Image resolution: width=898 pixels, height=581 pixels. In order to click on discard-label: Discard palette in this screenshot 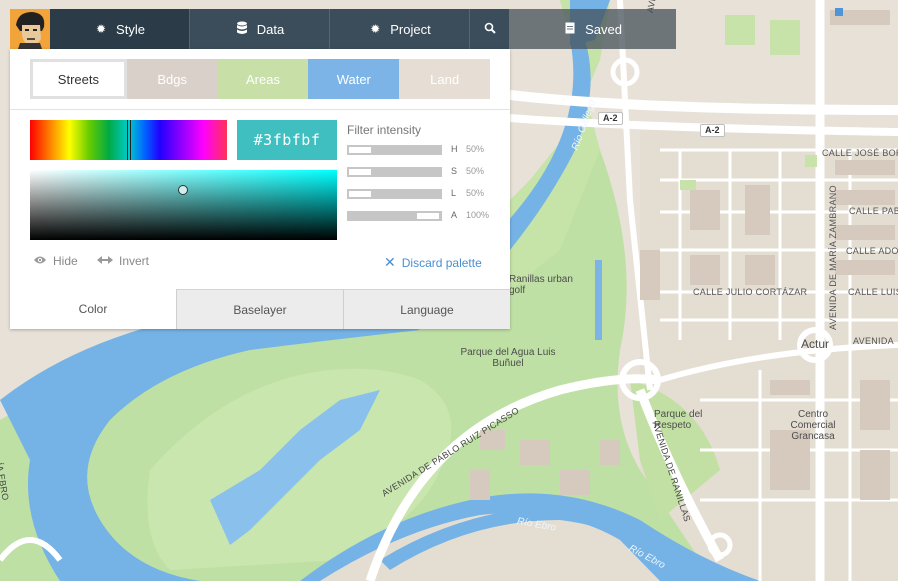, I will do `click(441, 262)`.